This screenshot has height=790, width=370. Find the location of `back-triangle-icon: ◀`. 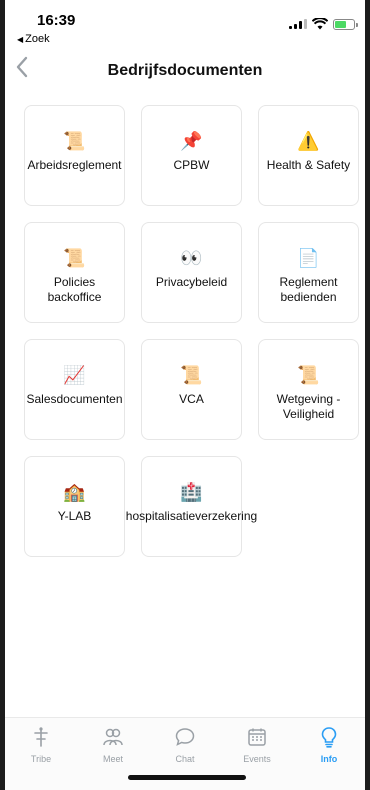

back-triangle-icon: ◀ is located at coordinates (20, 39).